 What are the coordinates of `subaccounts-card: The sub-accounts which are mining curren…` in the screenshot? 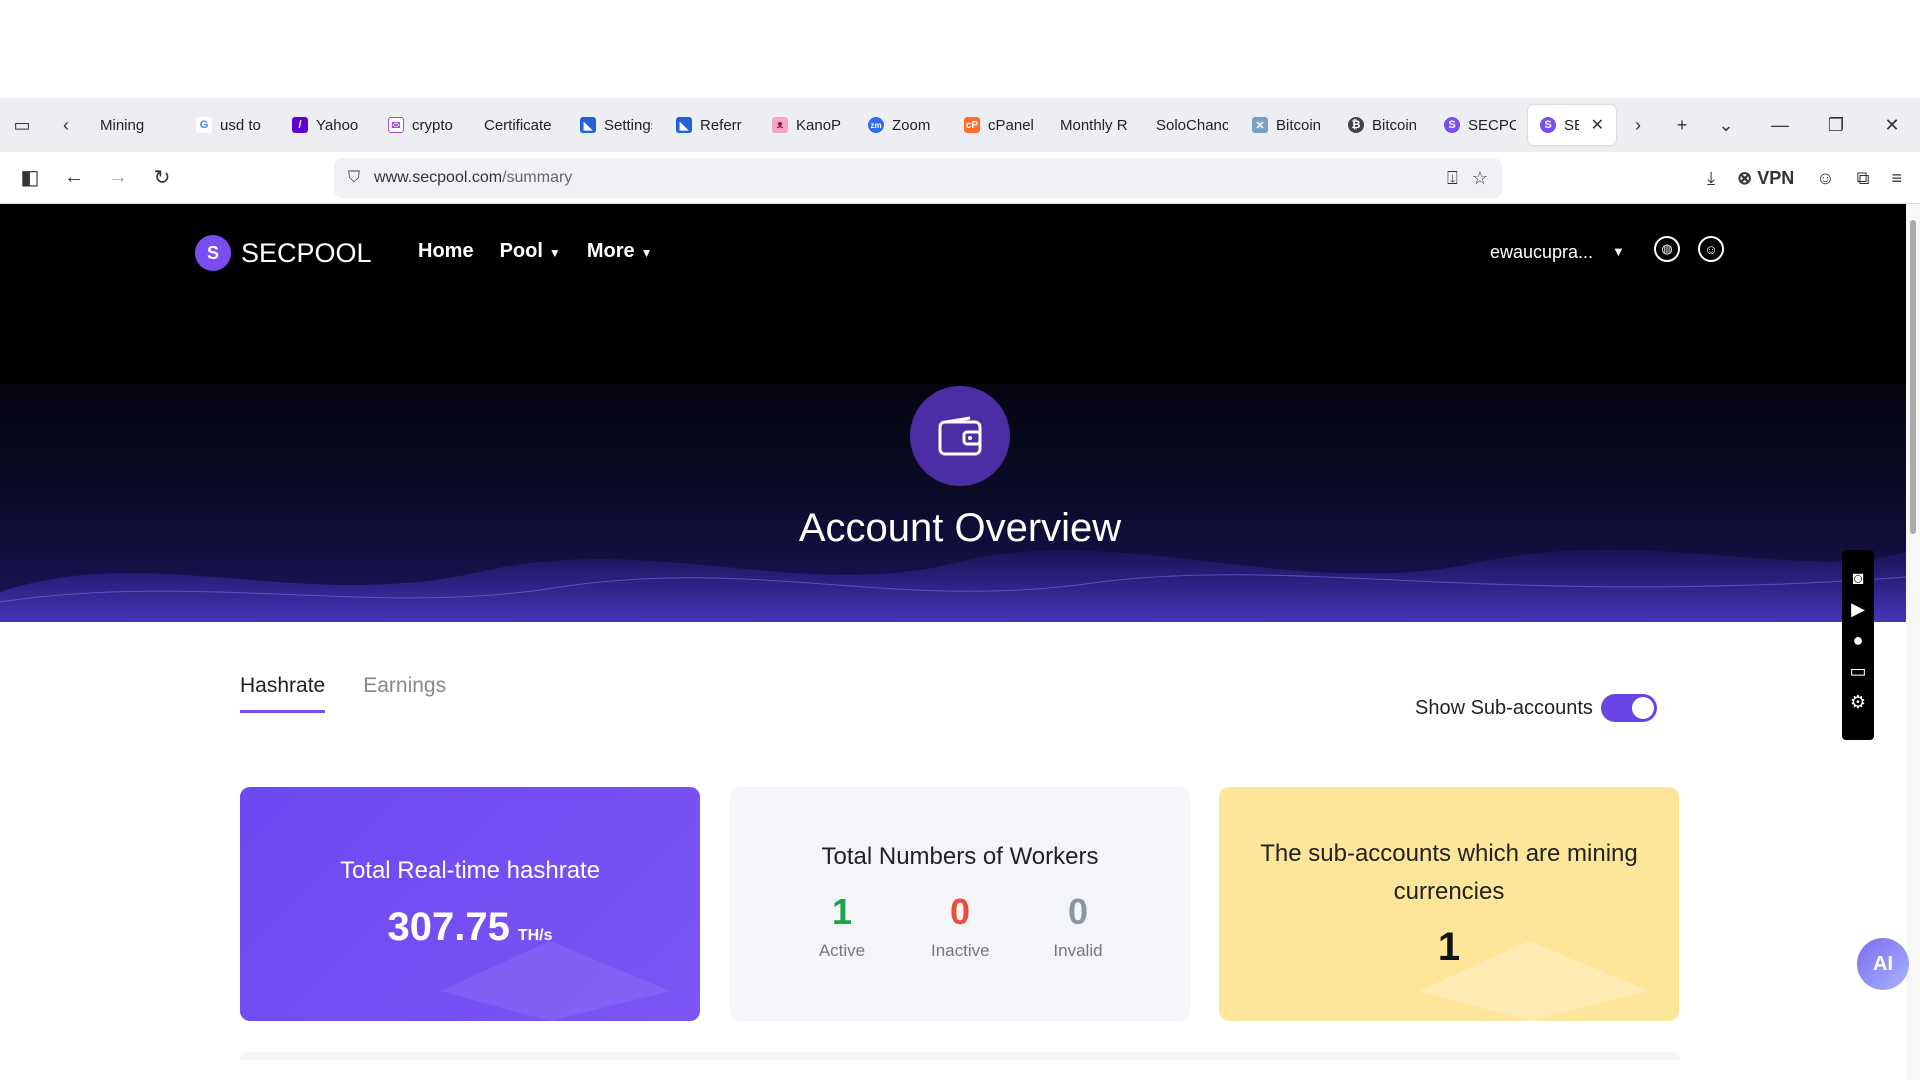 It's located at (1449, 904).